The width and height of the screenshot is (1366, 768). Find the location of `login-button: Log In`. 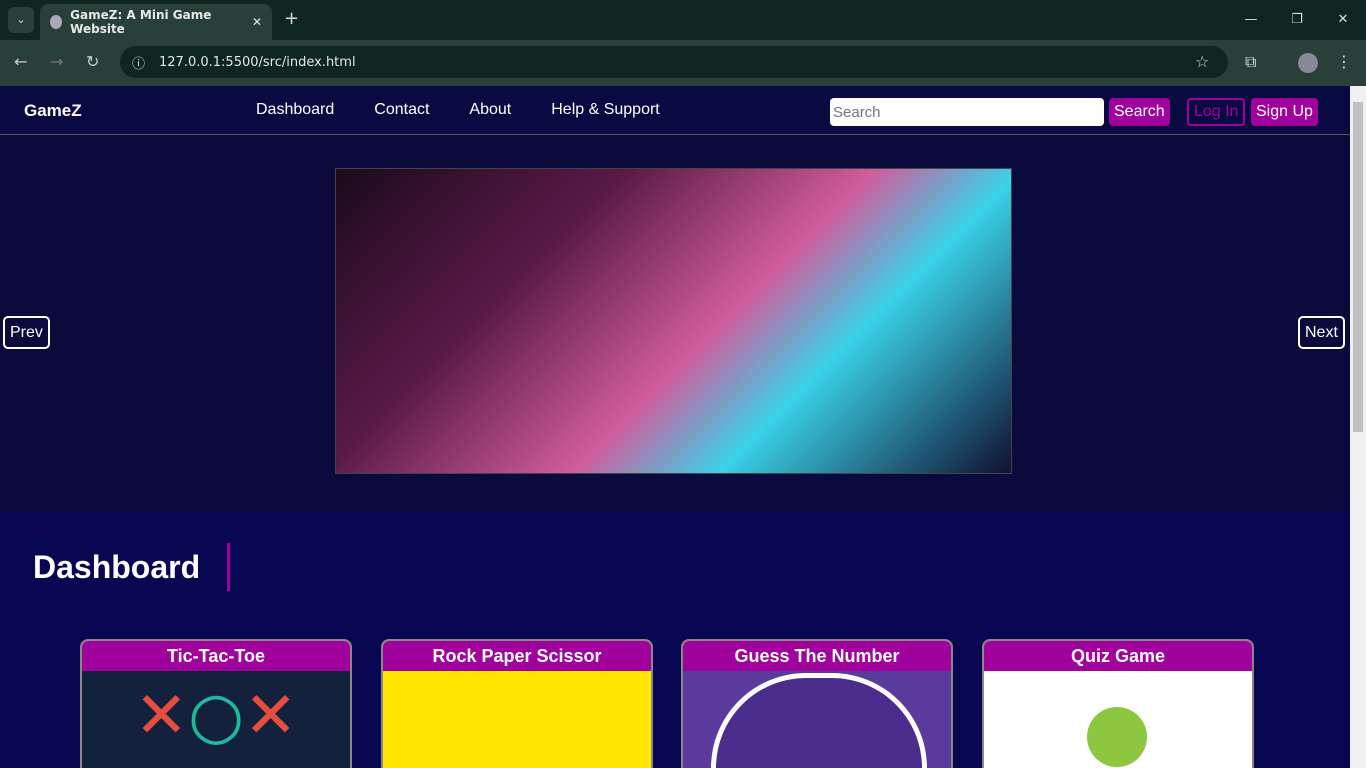

login-button: Log In is located at coordinates (1216, 112).